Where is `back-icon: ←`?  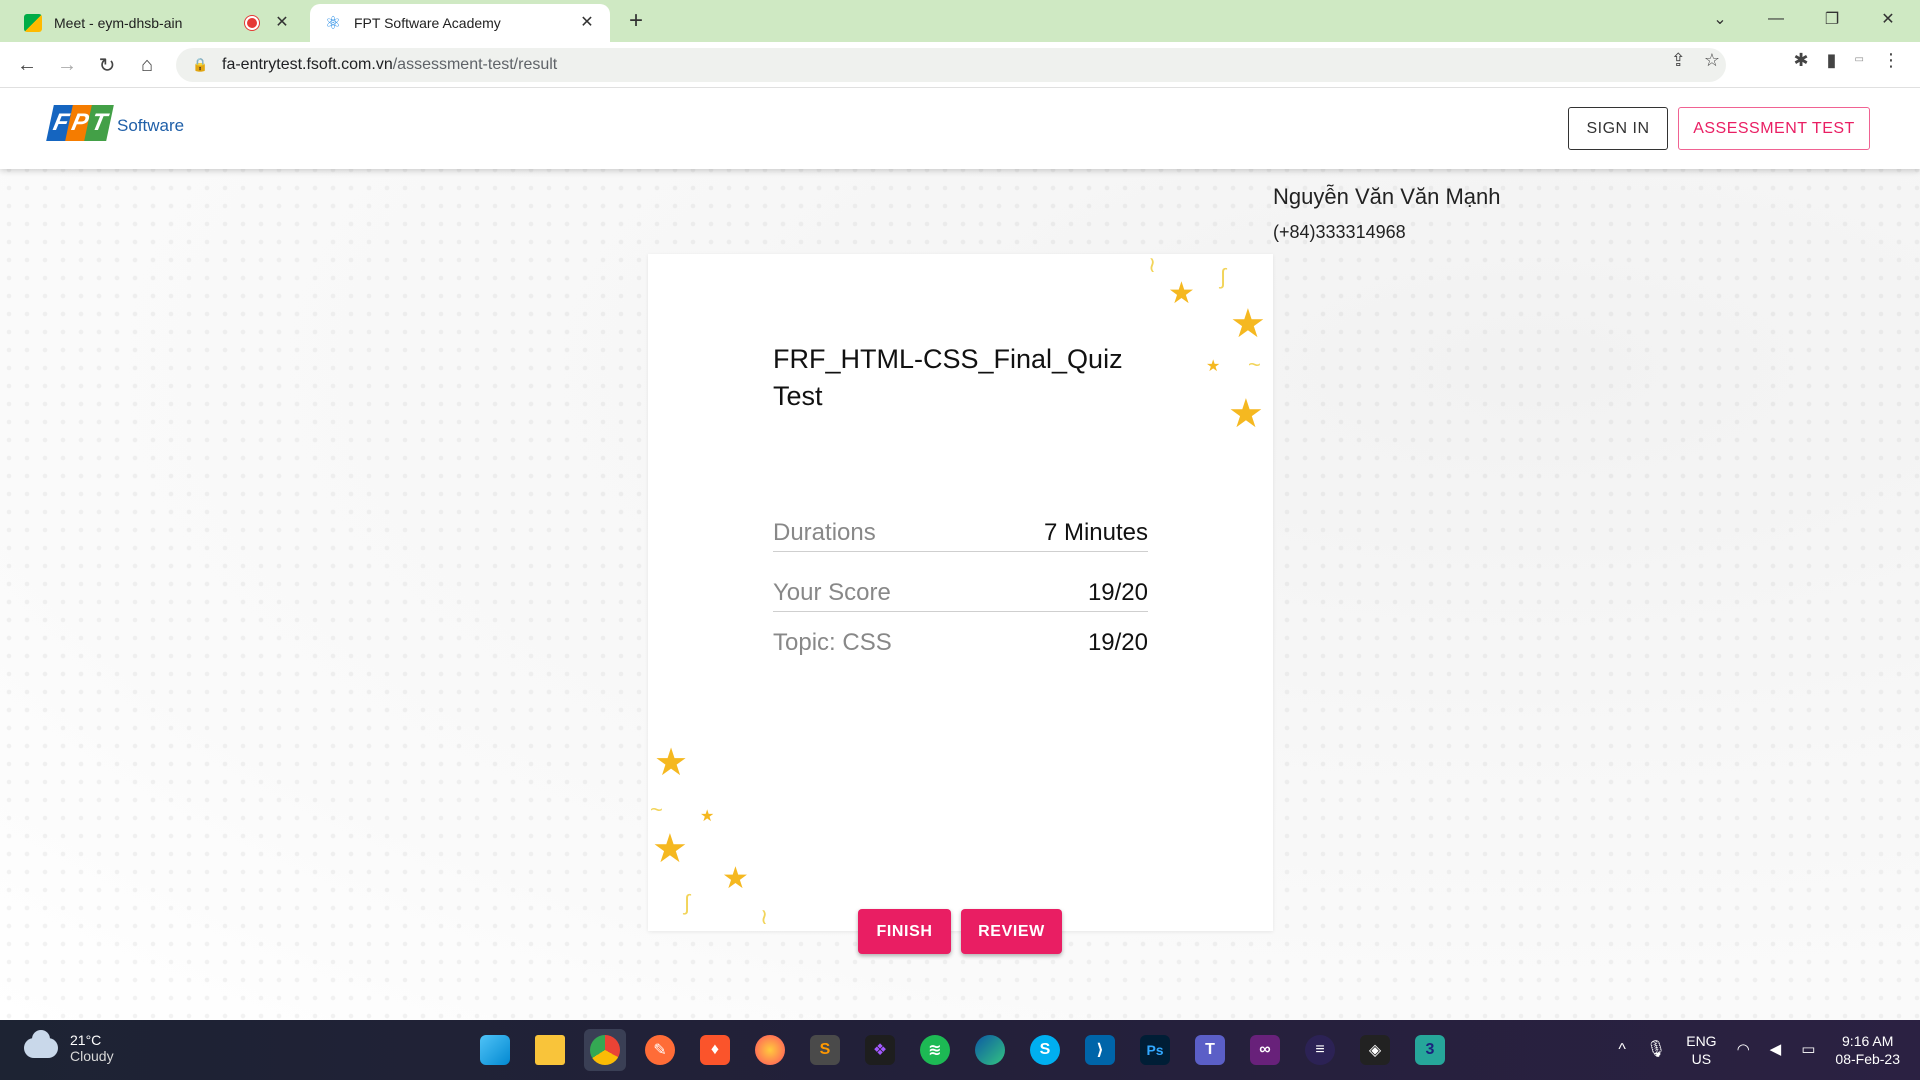 back-icon: ← is located at coordinates (27, 65).